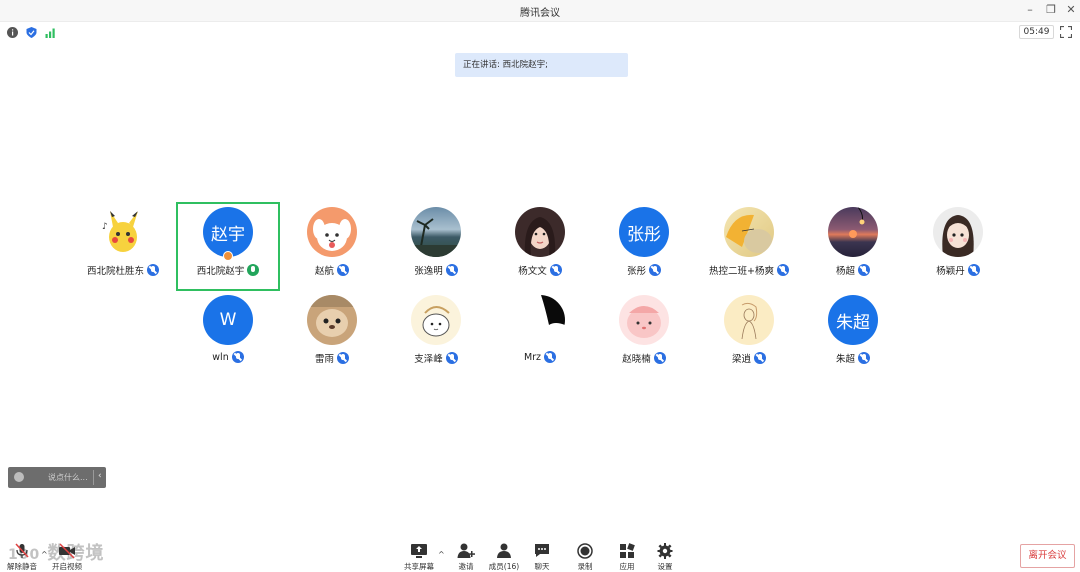  Describe the element at coordinates (540, 32) in the screenshot. I see `info-bar` at that location.